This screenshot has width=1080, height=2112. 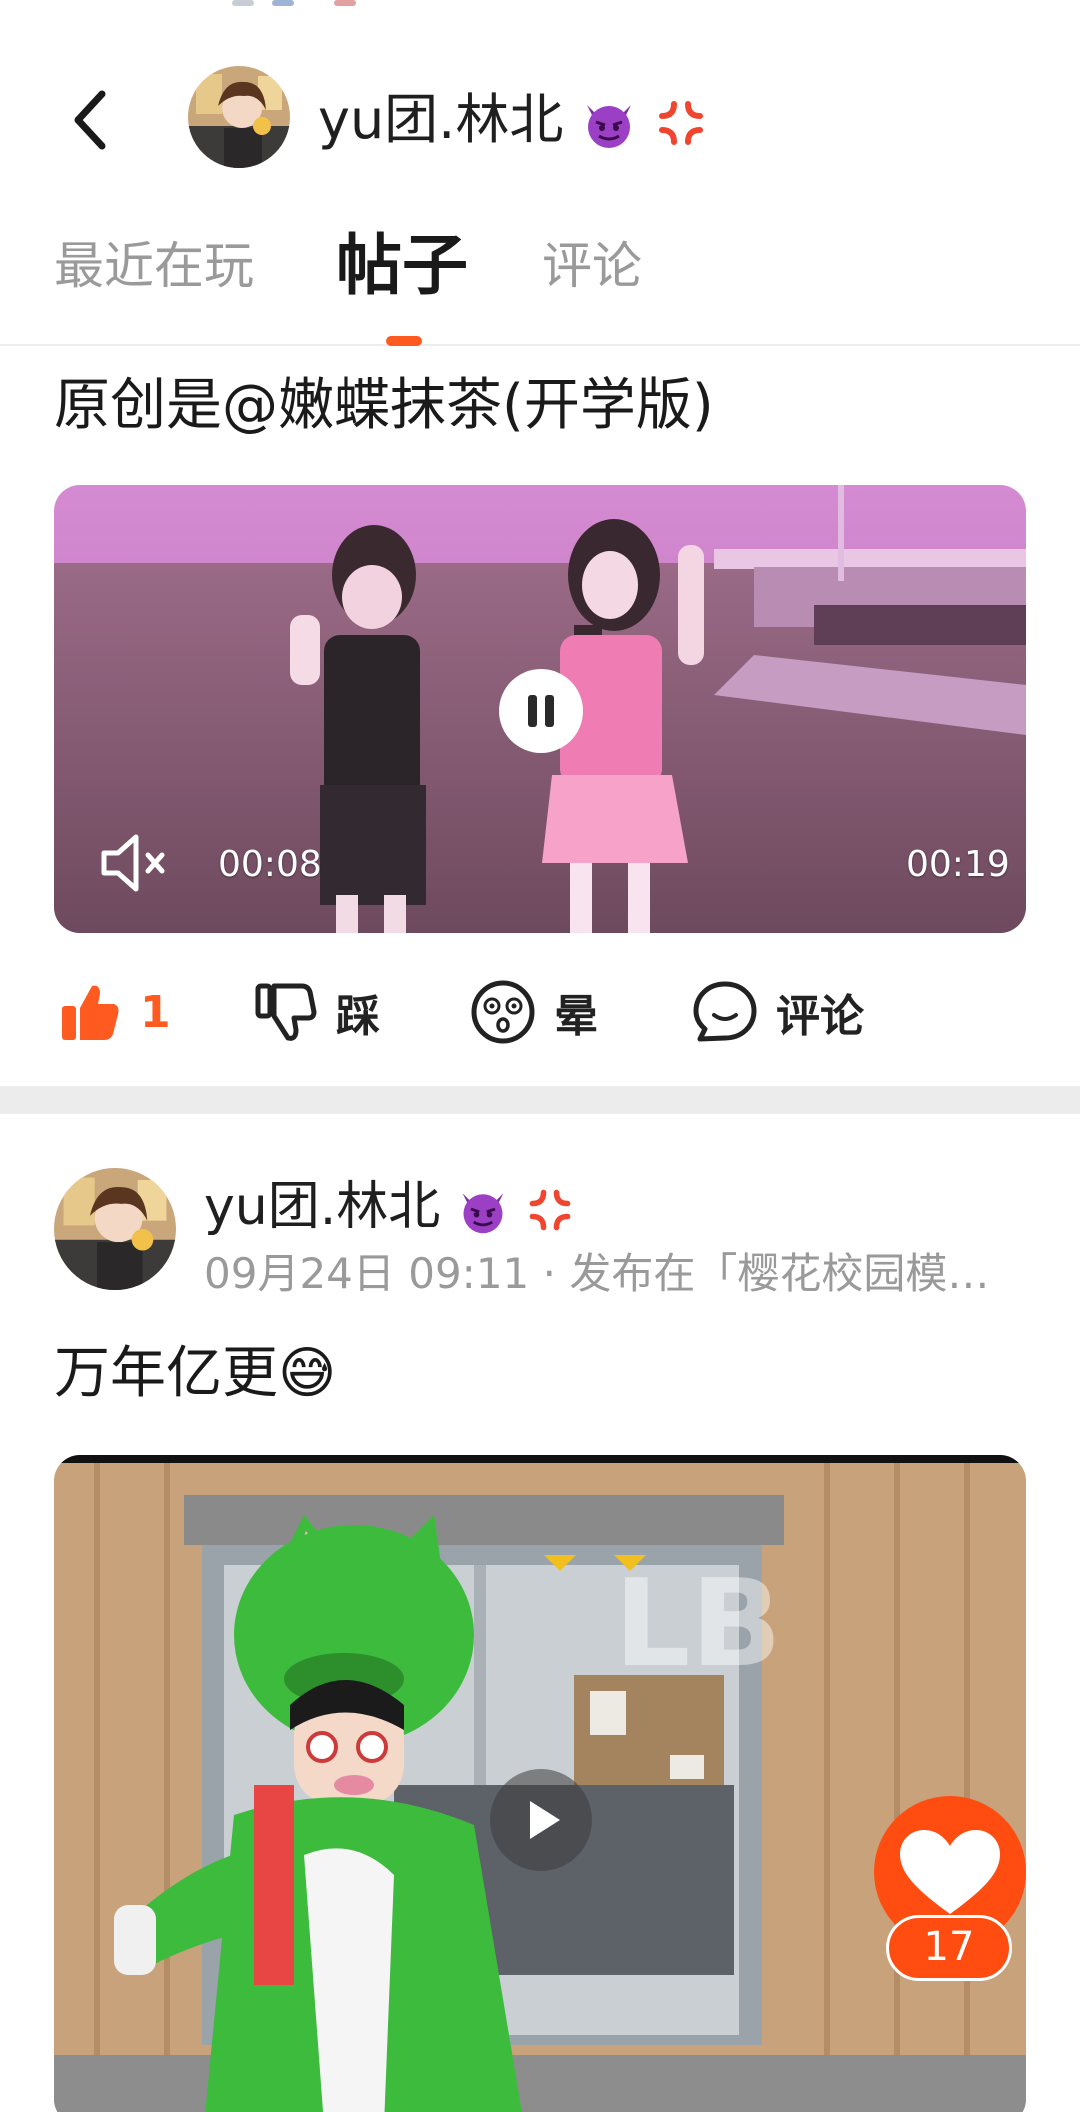 I want to click on speaker-muted-icon, so click(x=133, y=863).